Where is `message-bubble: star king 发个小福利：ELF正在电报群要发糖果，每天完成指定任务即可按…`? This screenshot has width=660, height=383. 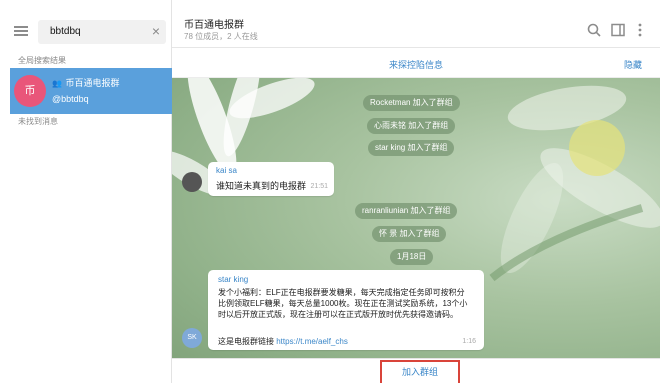 message-bubble: star king 发个小福利：ELF正在电报群要发糖果，每天完成指定任务即可按… is located at coordinates (346, 310).